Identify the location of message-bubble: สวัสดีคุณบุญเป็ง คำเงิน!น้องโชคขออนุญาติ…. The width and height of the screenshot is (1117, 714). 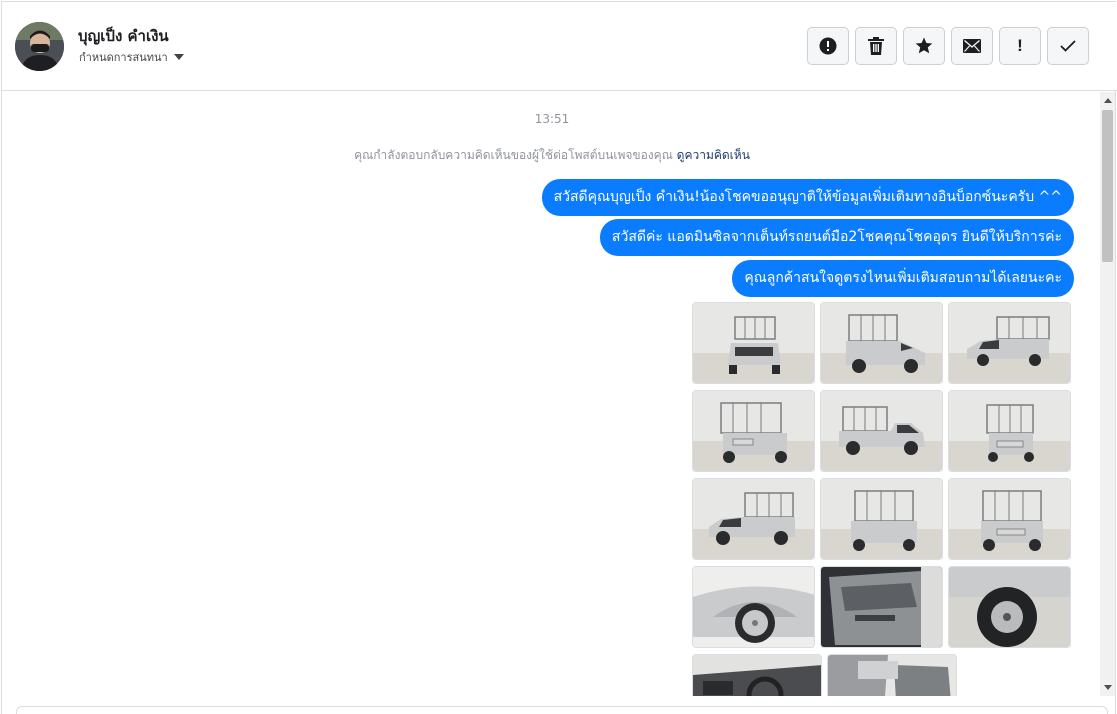
(807, 197).